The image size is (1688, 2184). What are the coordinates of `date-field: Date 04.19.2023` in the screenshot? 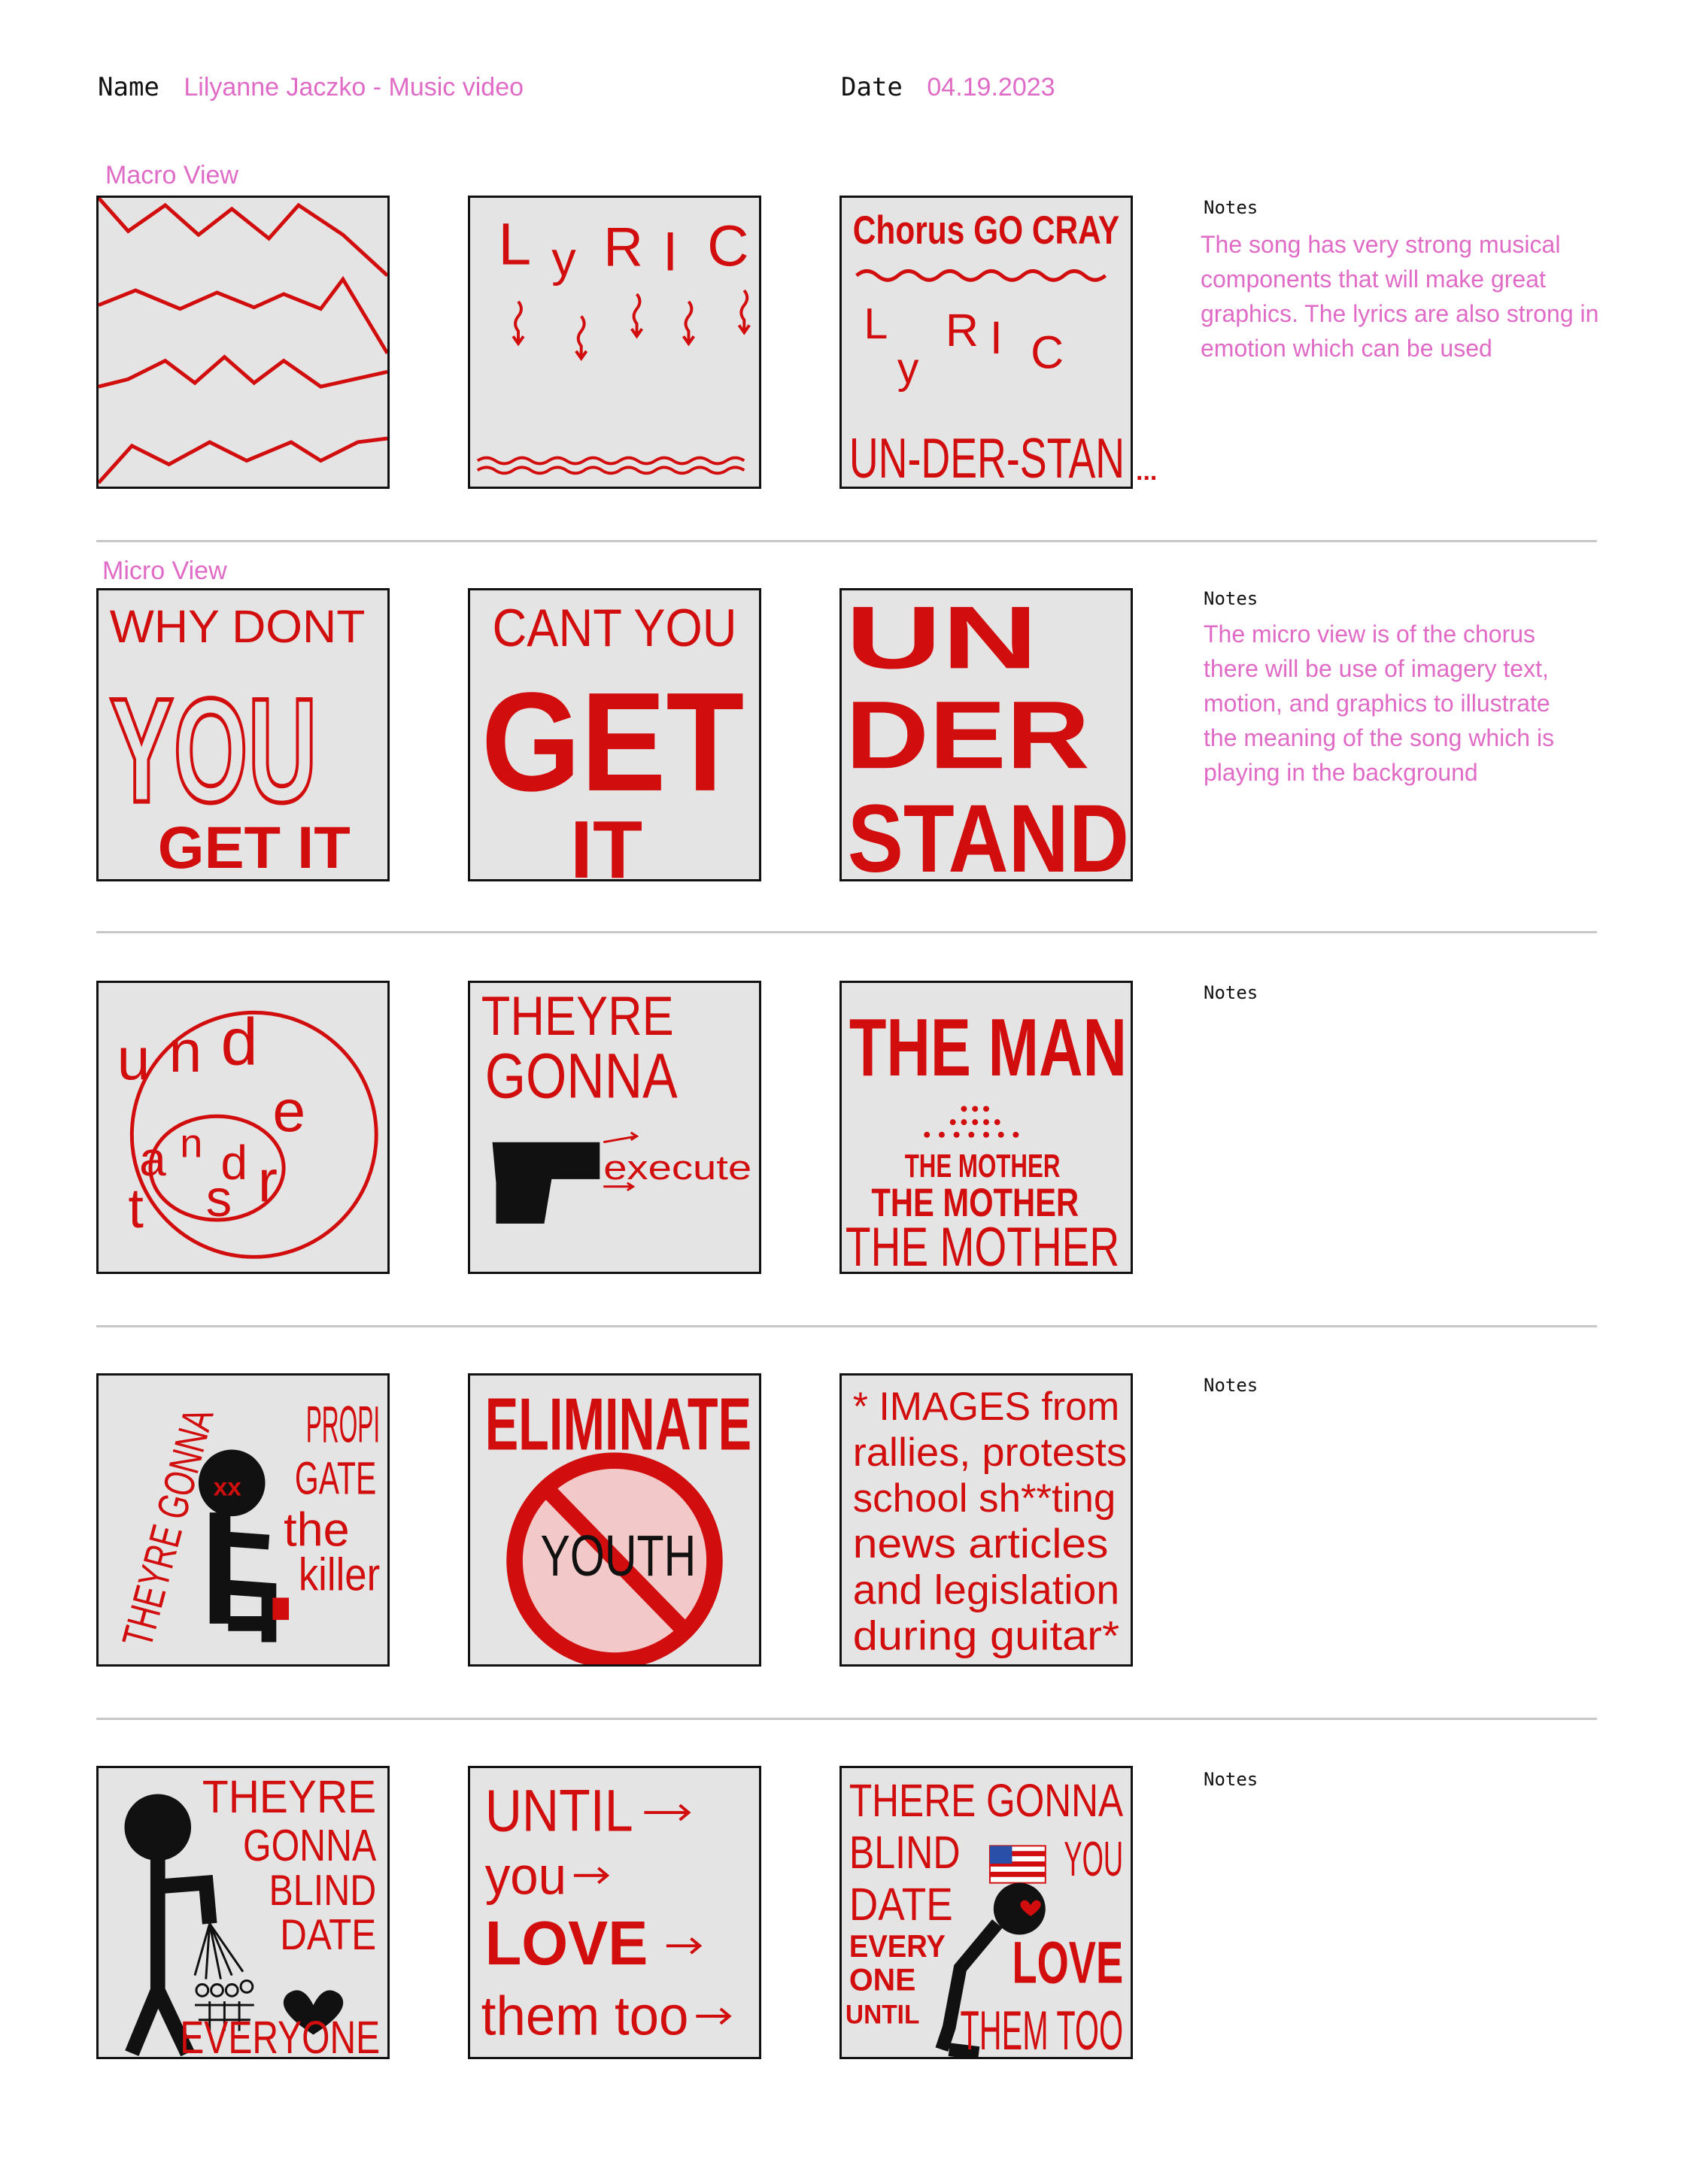 It's located at (948, 87).